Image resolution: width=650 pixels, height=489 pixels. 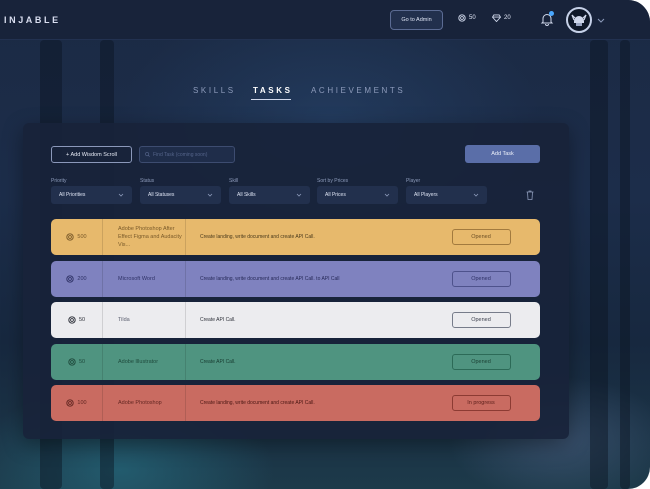 I want to click on price-sort-select: All Prices, so click(x=357, y=195).